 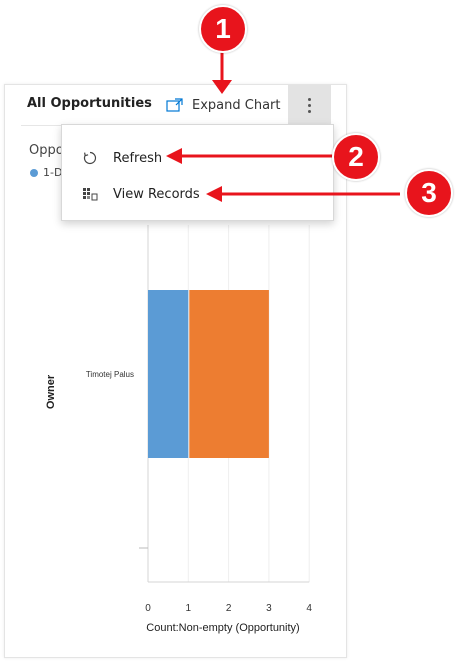 I want to click on annotation-badge-1: 1, so click(x=223, y=29).